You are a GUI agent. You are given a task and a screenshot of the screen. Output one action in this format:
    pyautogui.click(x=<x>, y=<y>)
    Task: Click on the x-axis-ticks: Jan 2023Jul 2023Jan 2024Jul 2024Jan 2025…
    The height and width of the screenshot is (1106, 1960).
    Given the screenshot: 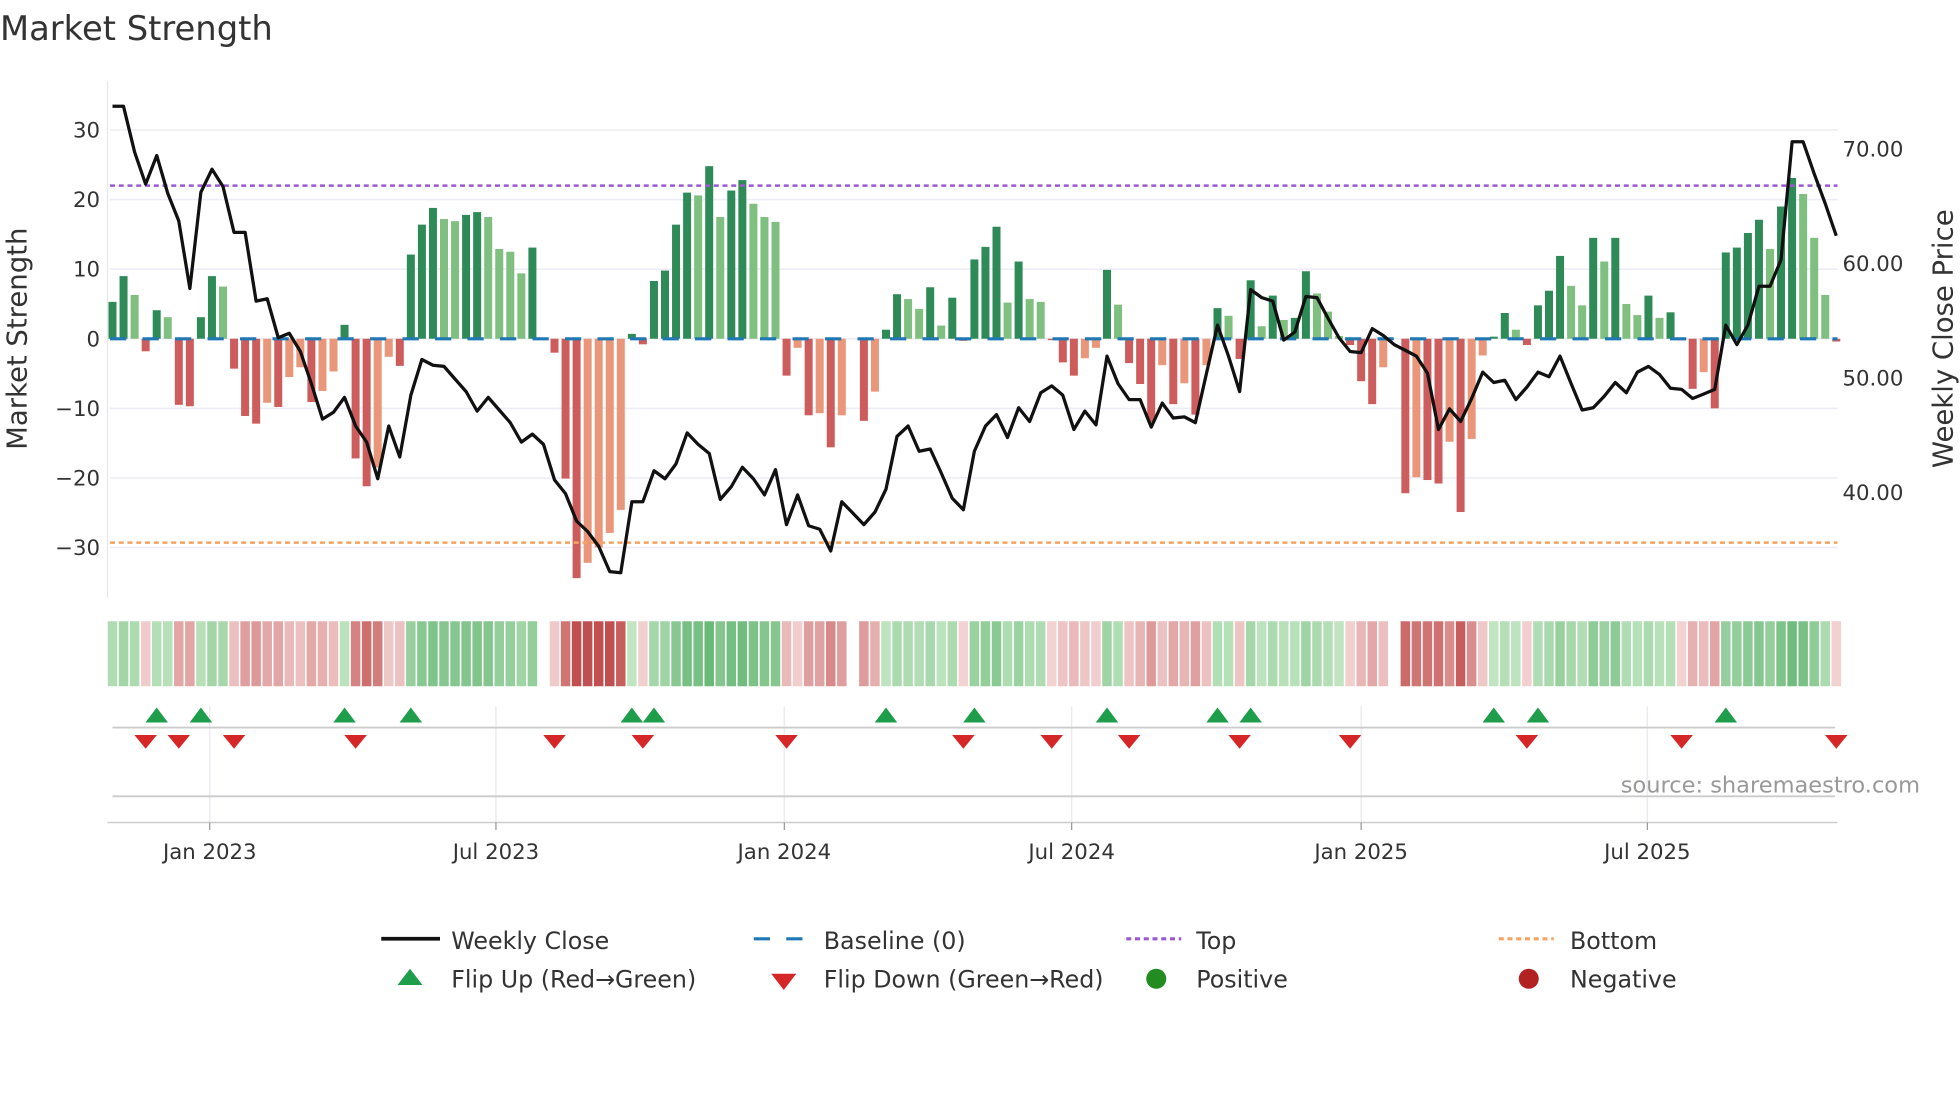 What is the action you would take?
    pyautogui.click(x=926, y=844)
    